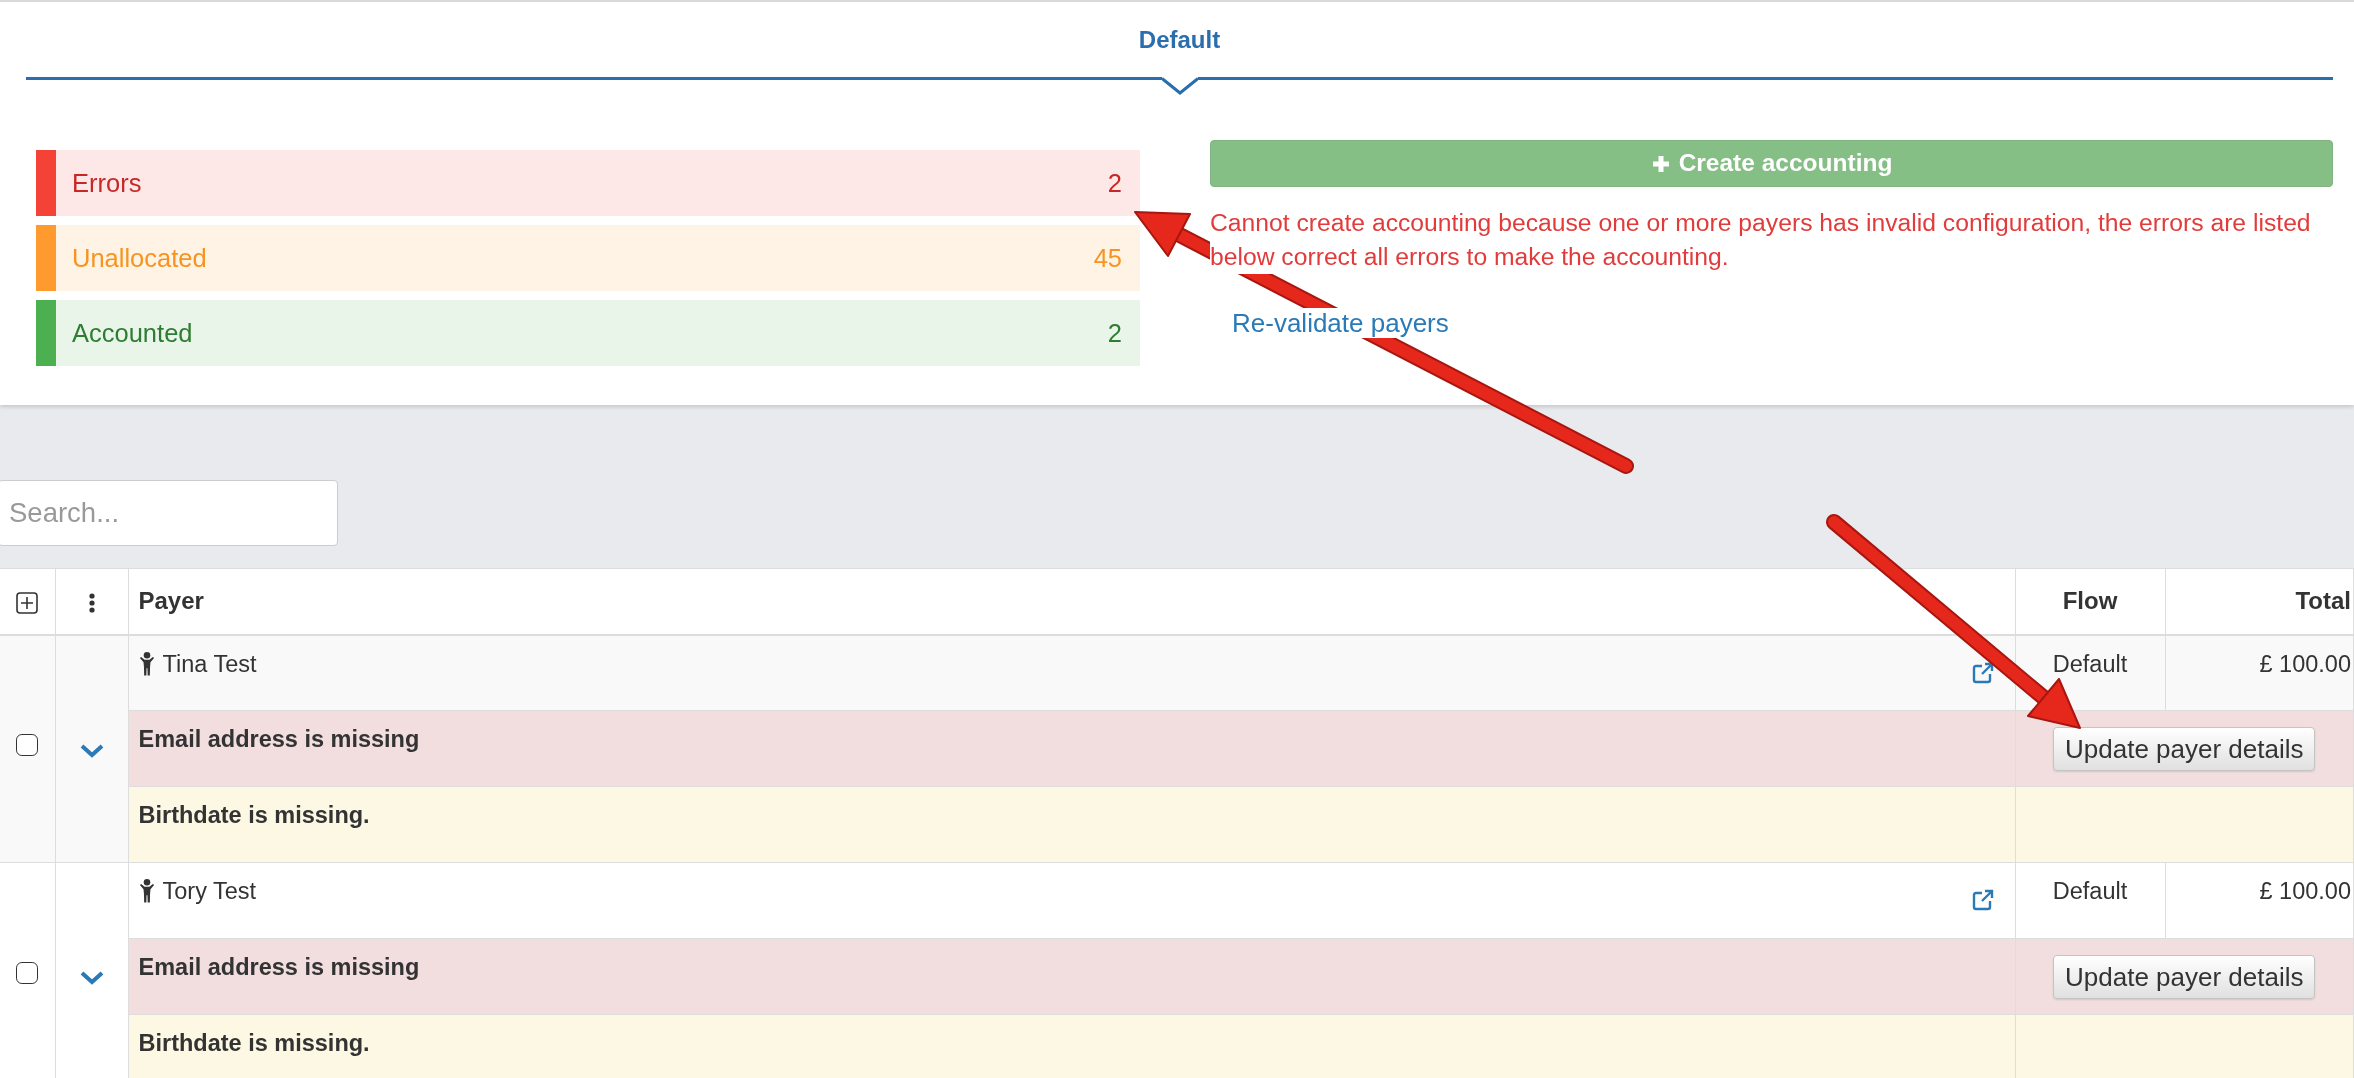 The image size is (2354, 1078). I want to click on status-label: Errors, so click(107, 183).